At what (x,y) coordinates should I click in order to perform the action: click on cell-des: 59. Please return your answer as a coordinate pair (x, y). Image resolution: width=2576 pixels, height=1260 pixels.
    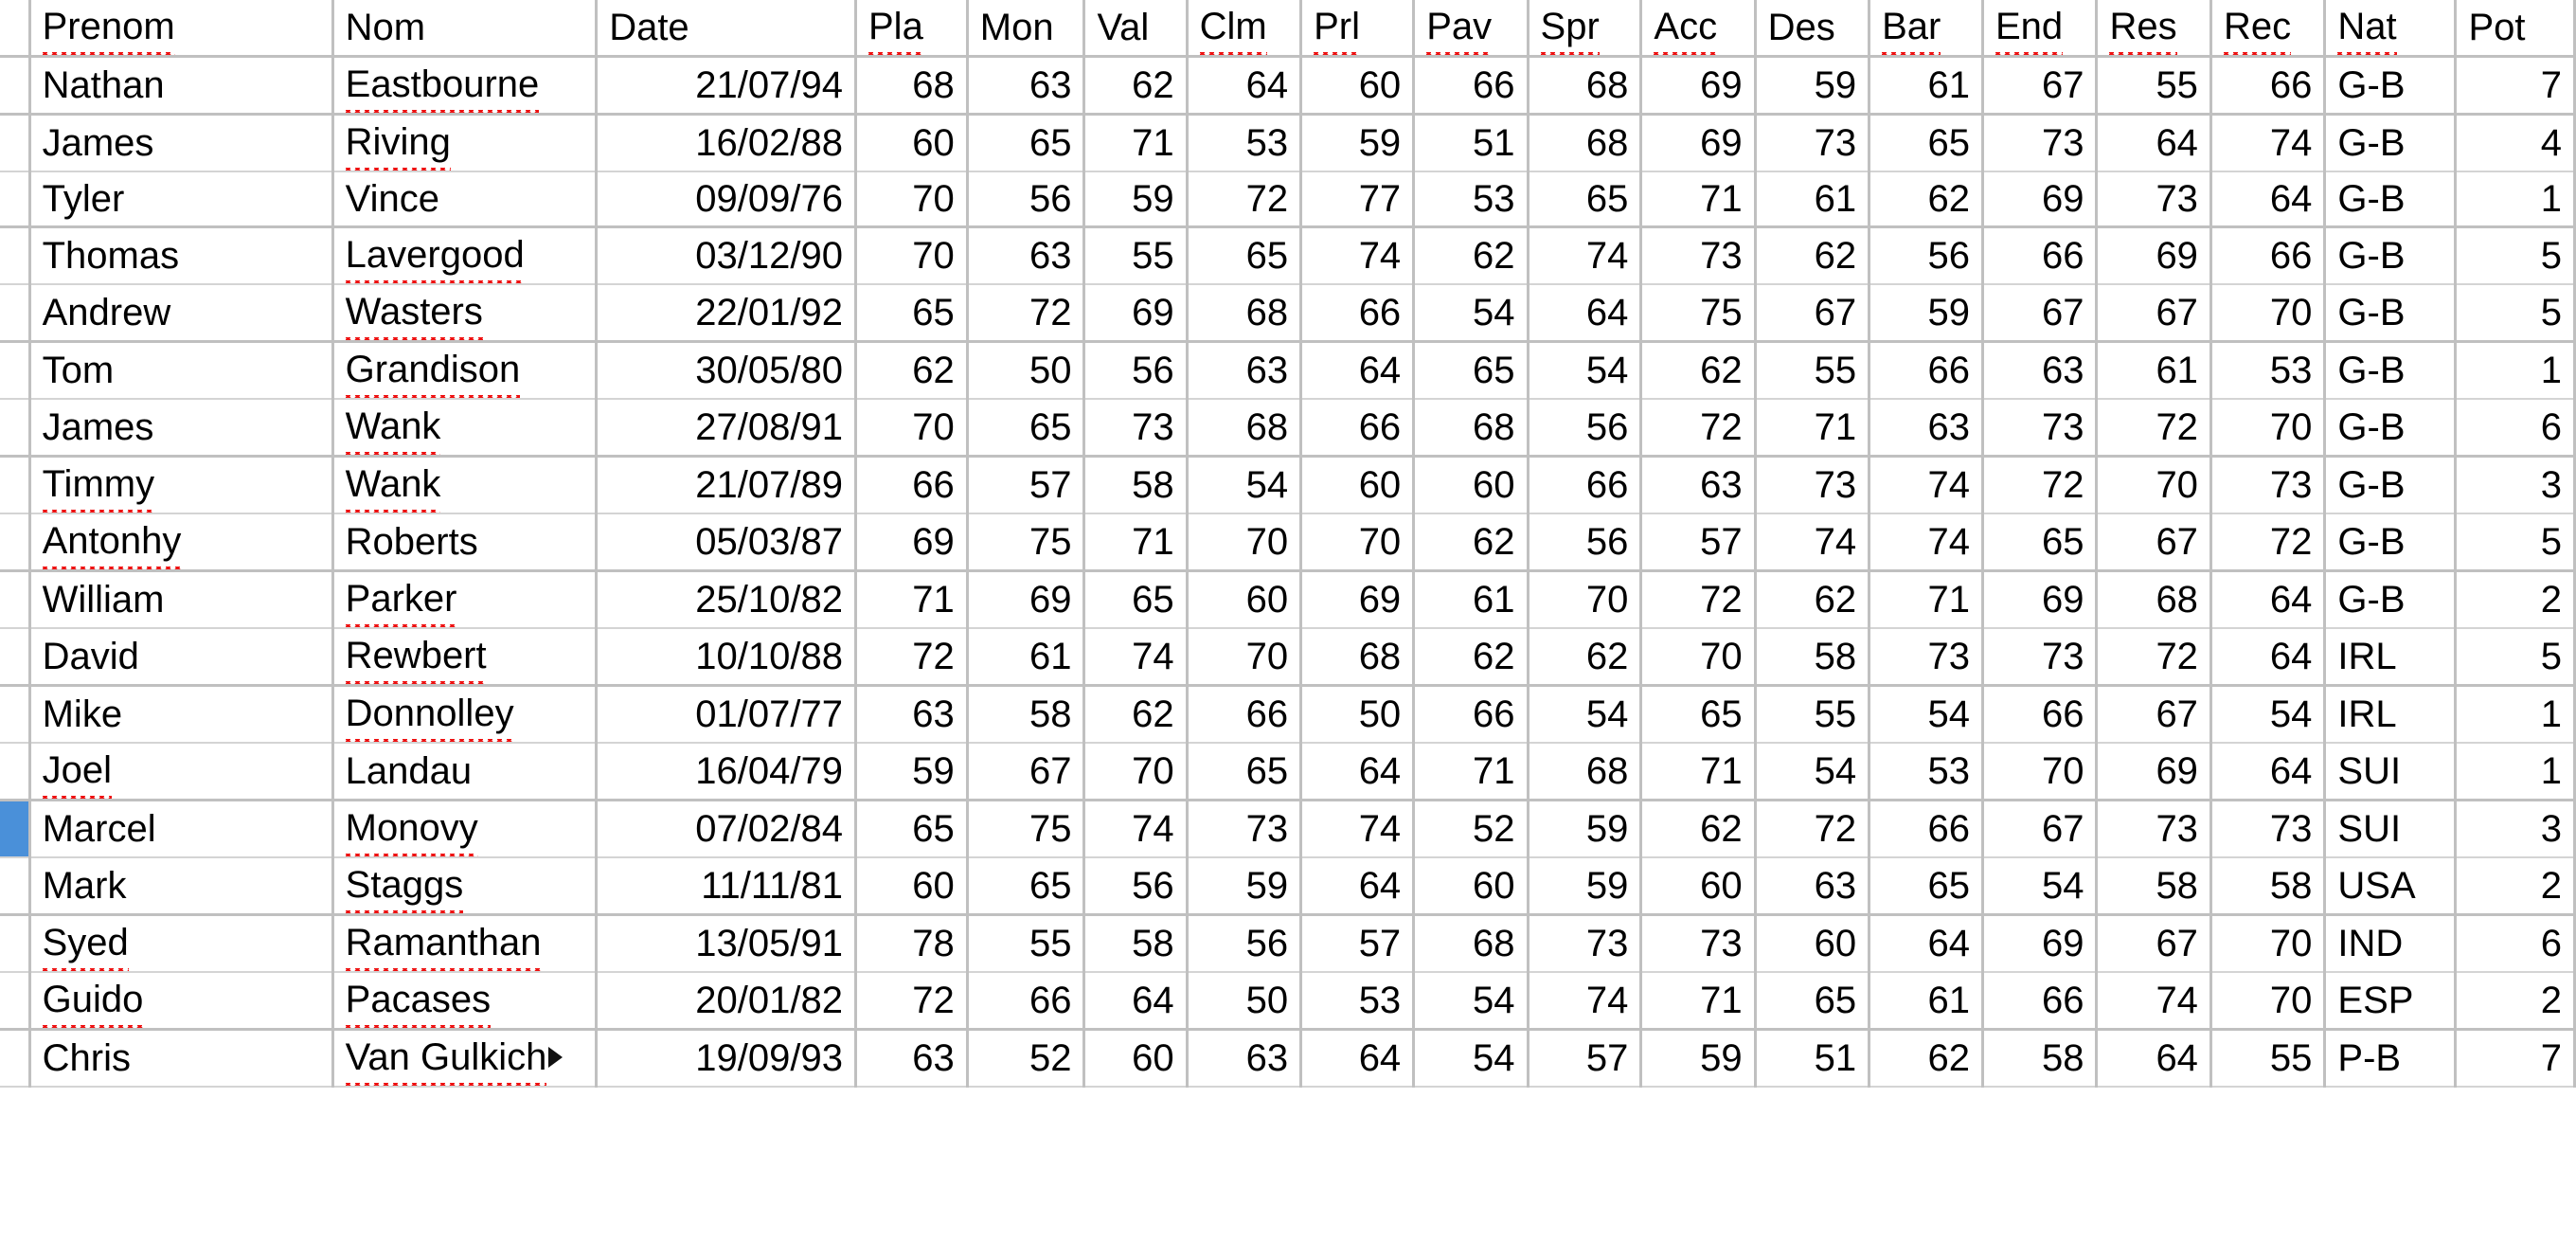
    Looking at the image, I should click on (1813, 86).